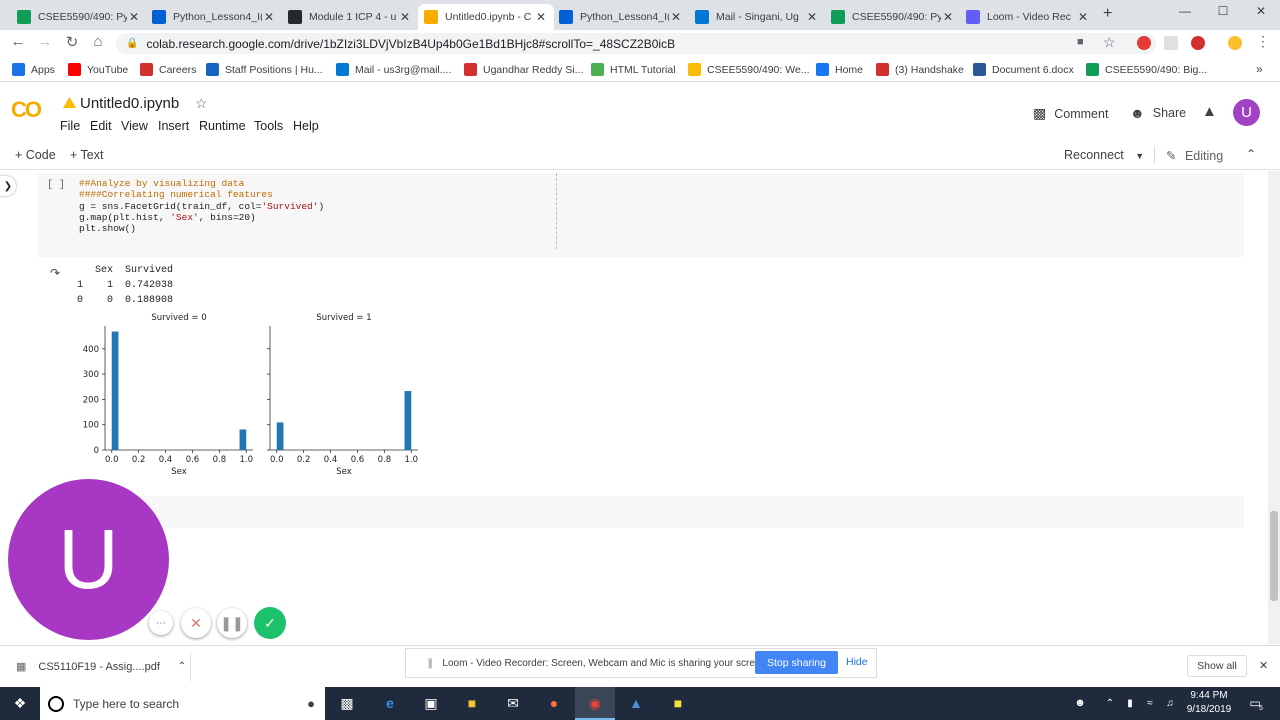  I want to click on back-icon: ←, so click(18, 41).